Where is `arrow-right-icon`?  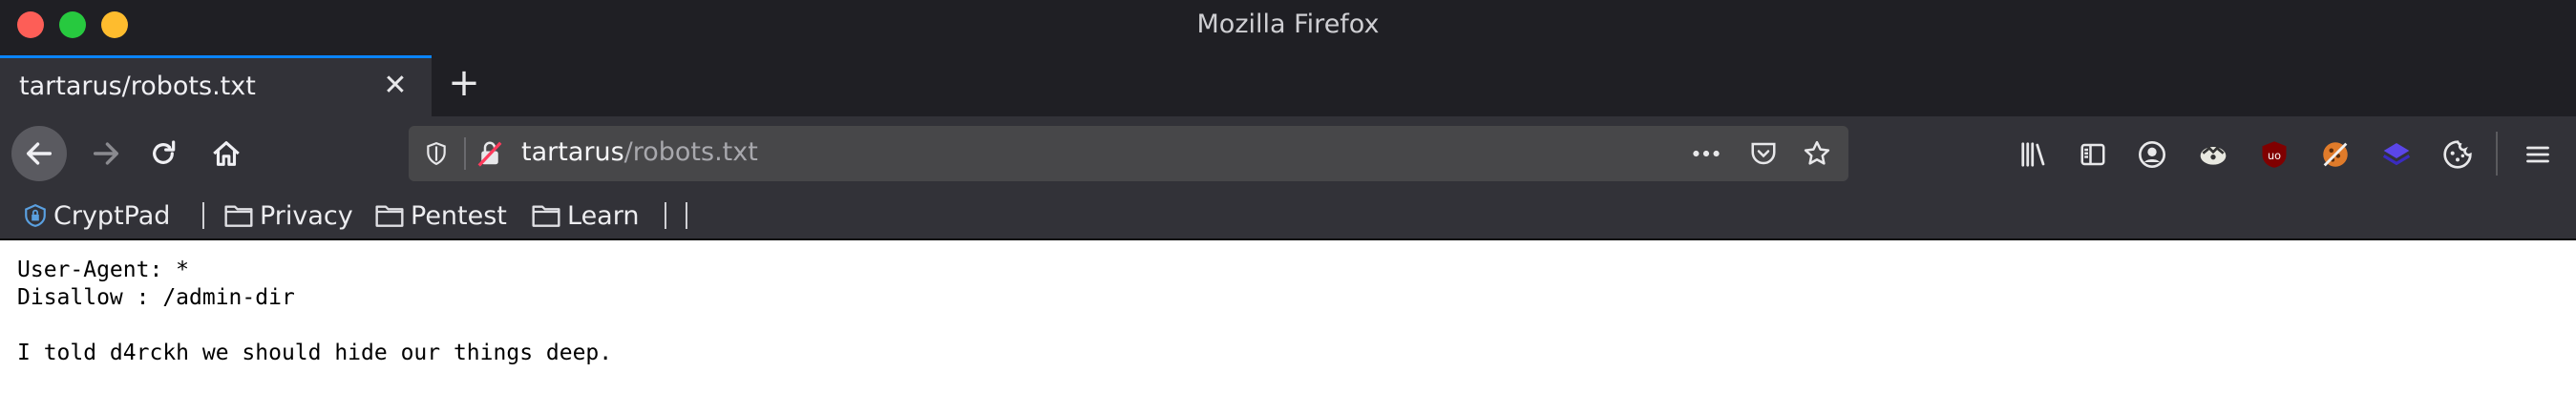
arrow-right-icon is located at coordinates (106, 153).